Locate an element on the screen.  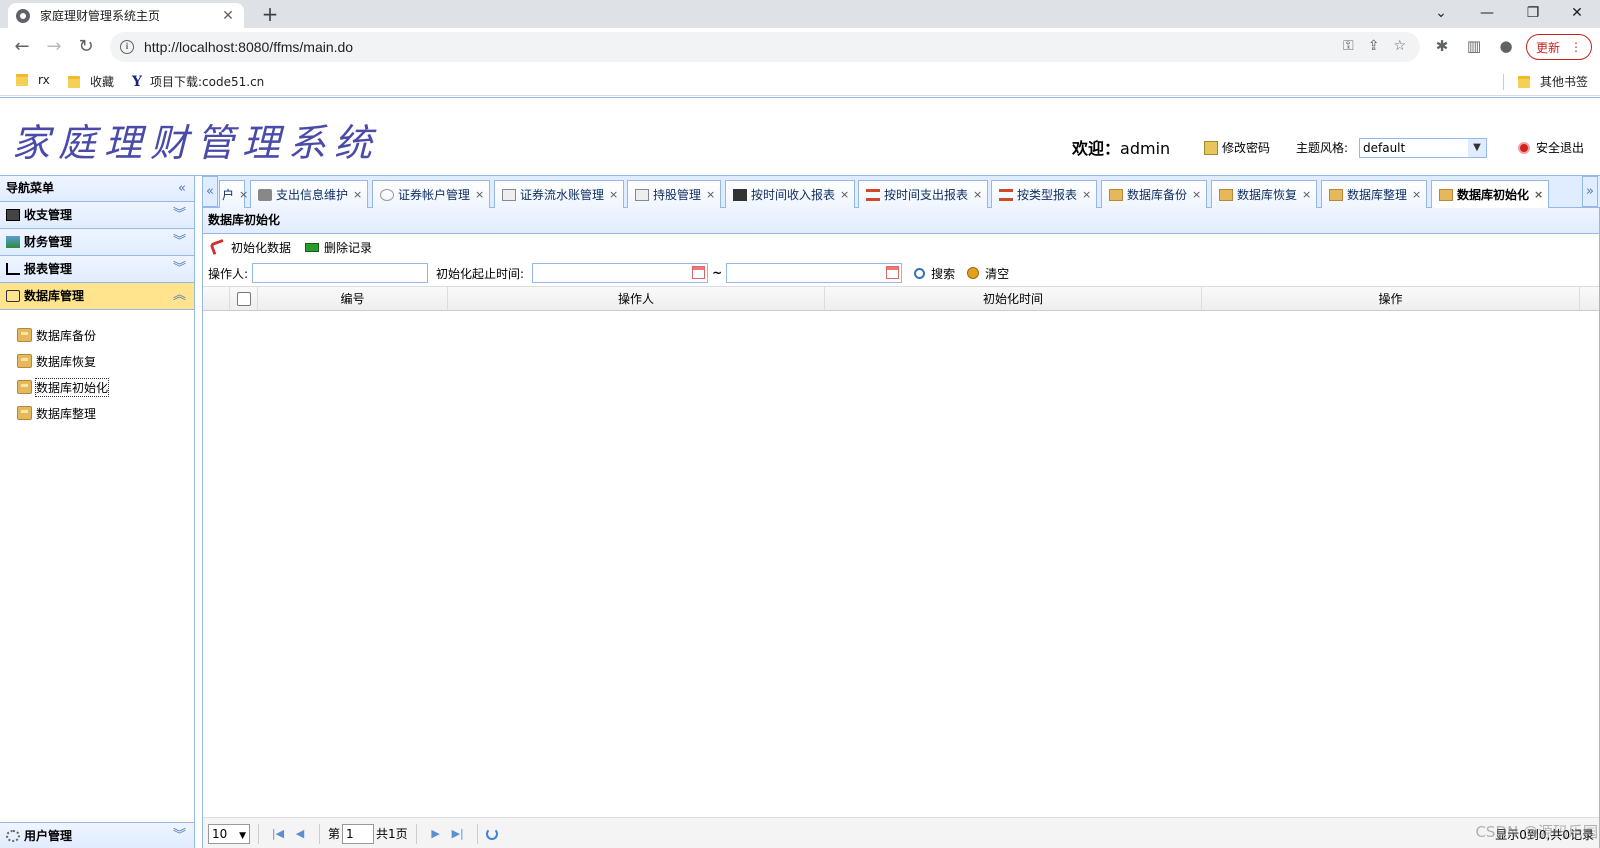
delete-record-button: 删除记录 is located at coordinates (338, 247).